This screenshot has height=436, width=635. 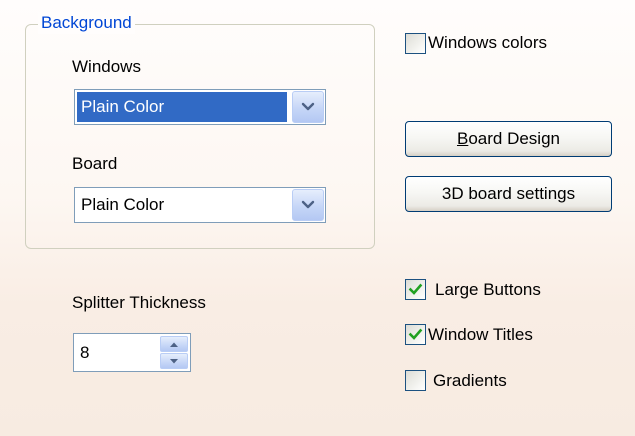 What do you see at coordinates (182, 107) in the screenshot?
I see `windows-background-combo-value: Plain Color` at bounding box center [182, 107].